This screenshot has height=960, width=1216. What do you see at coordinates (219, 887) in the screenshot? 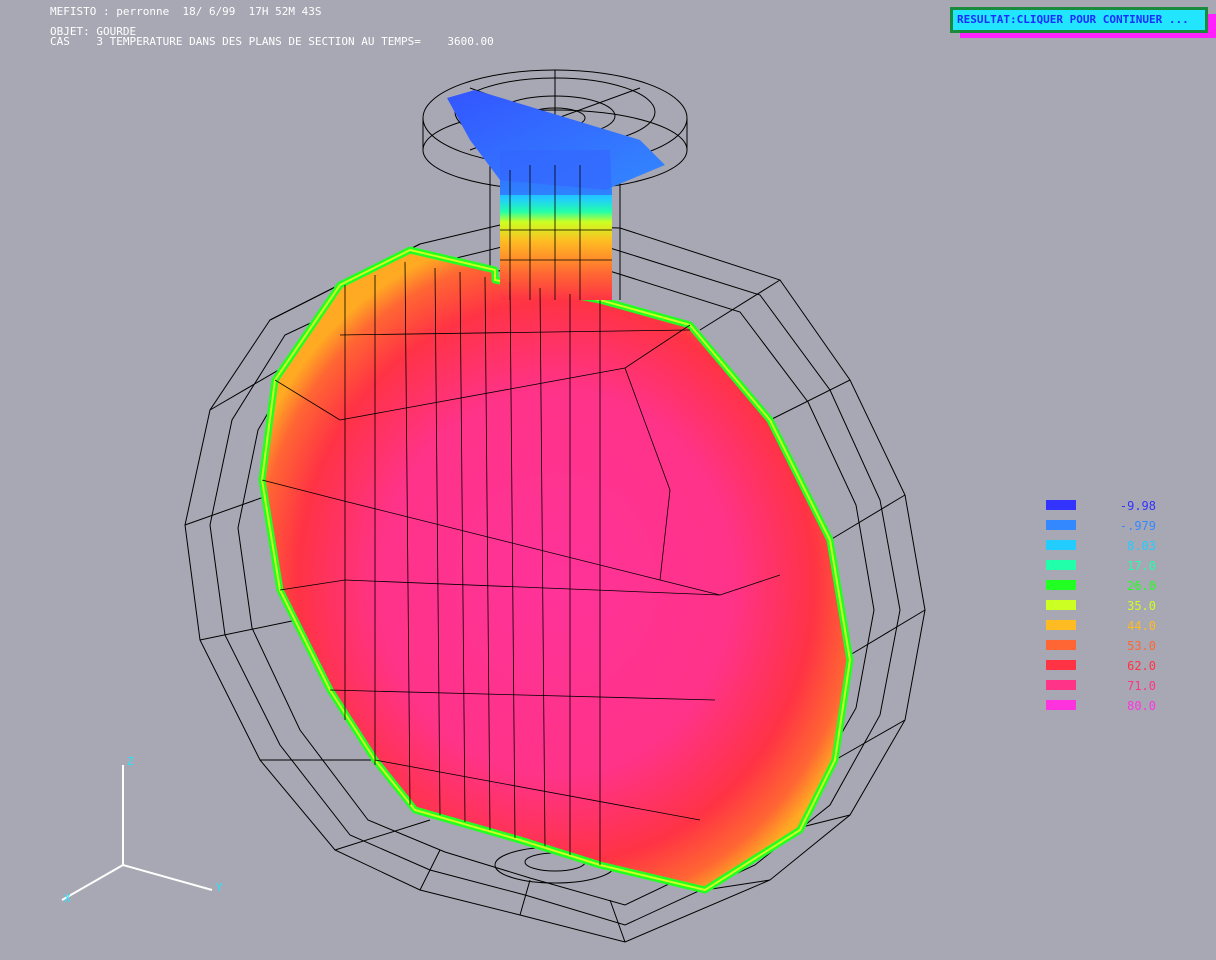
I see `axis-y-label: Y` at bounding box center [219, 887].